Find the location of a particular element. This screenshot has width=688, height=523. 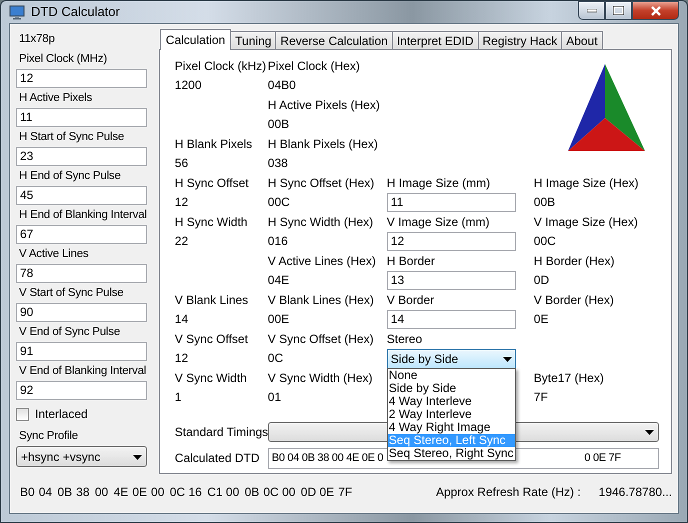

field-label: H End of Sync Pulse is located at coordinates (69, 176).